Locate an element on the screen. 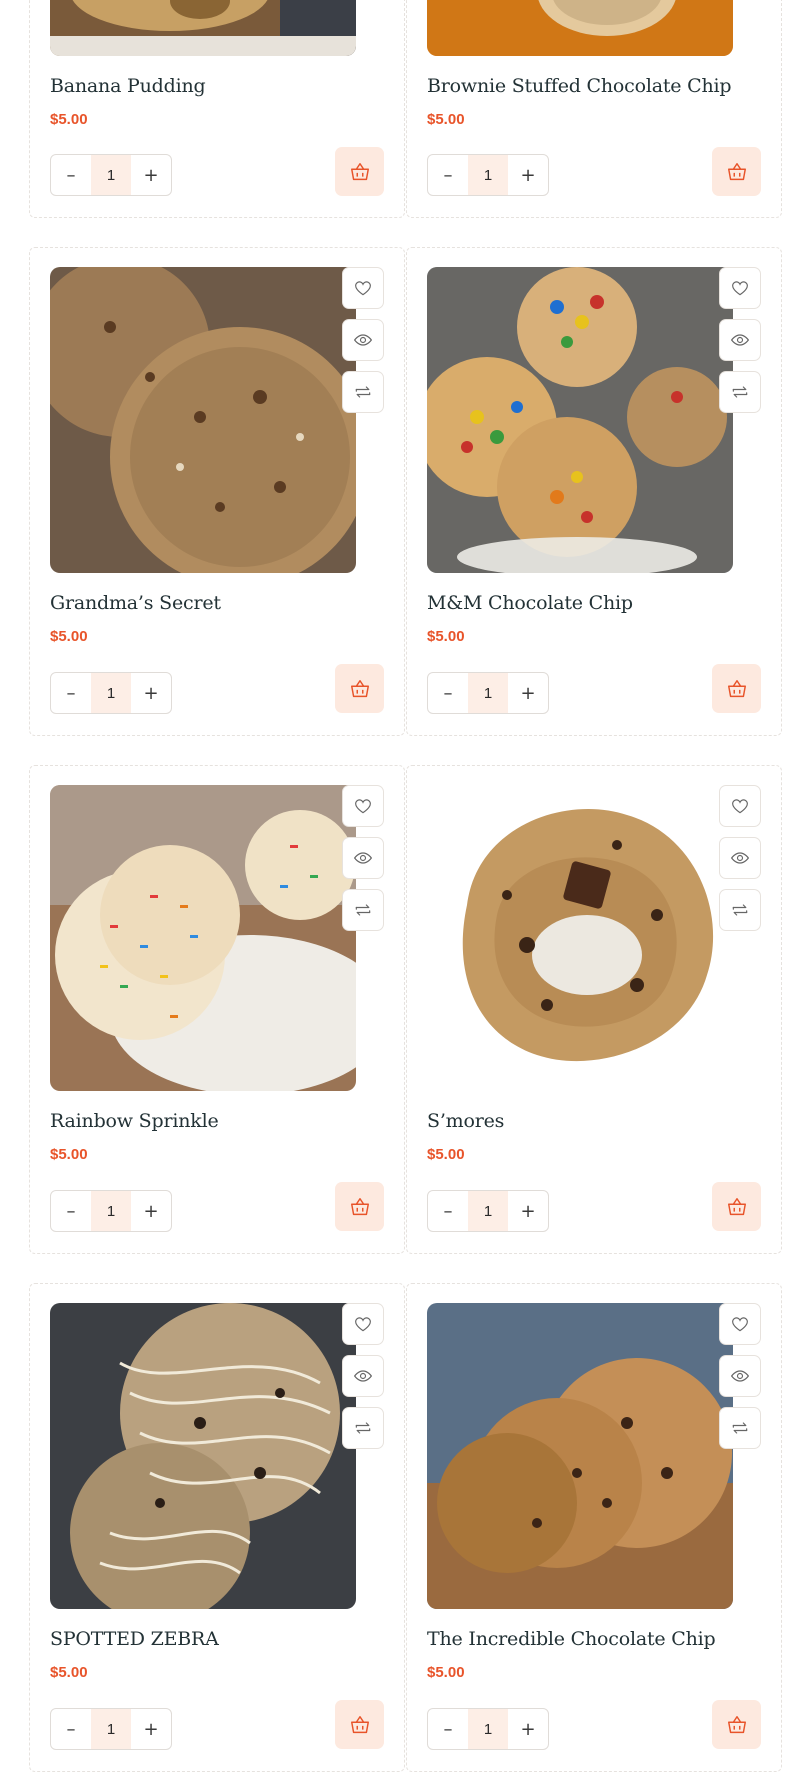 The height and width of the screenshot is (1772, 785). product-title: M&M Chocolate Chip is located at coordinates (594, 603).